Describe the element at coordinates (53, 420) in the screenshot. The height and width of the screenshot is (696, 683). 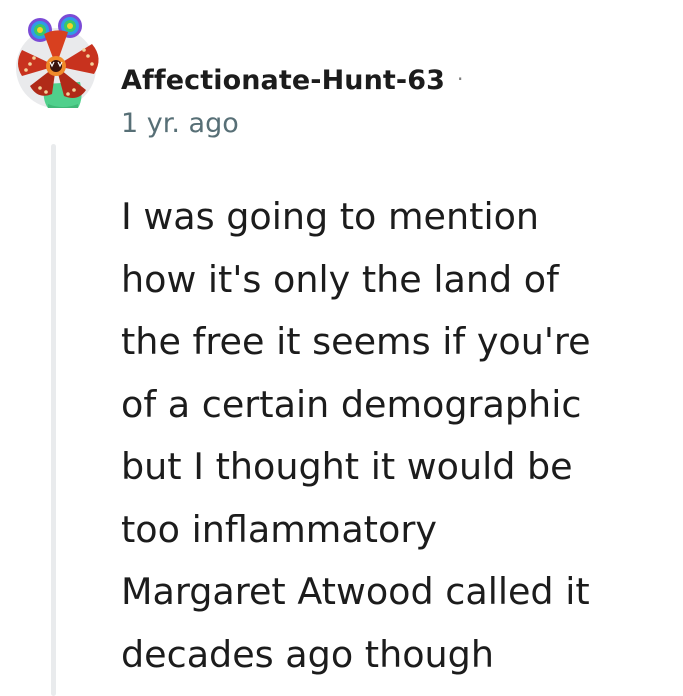
I see `thread-collapse-line` at that location.